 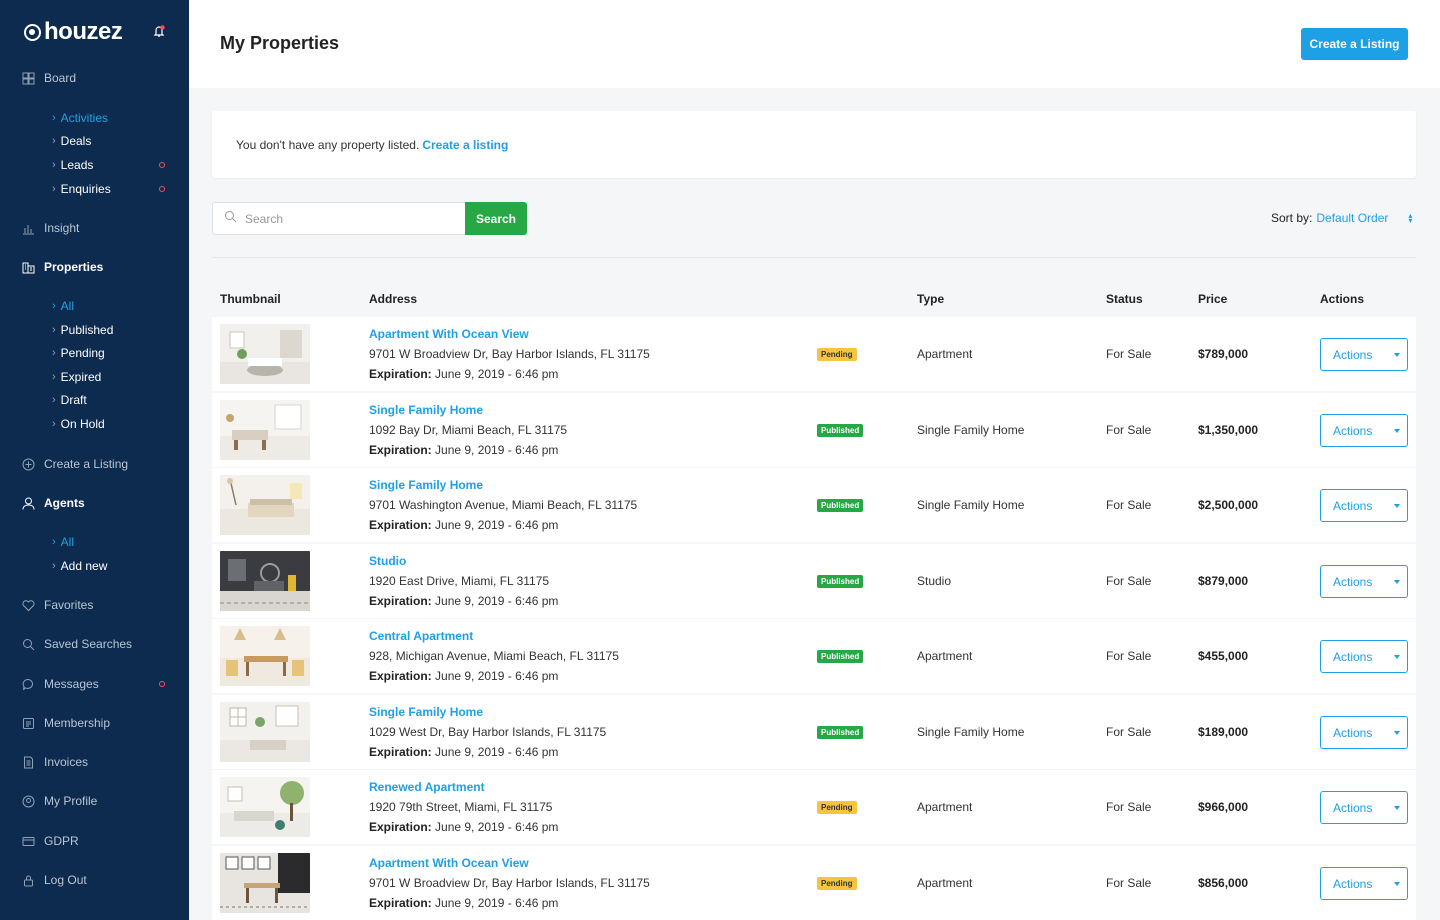 I want to click on actions-label: Actions, so click(x=1353, y=732).